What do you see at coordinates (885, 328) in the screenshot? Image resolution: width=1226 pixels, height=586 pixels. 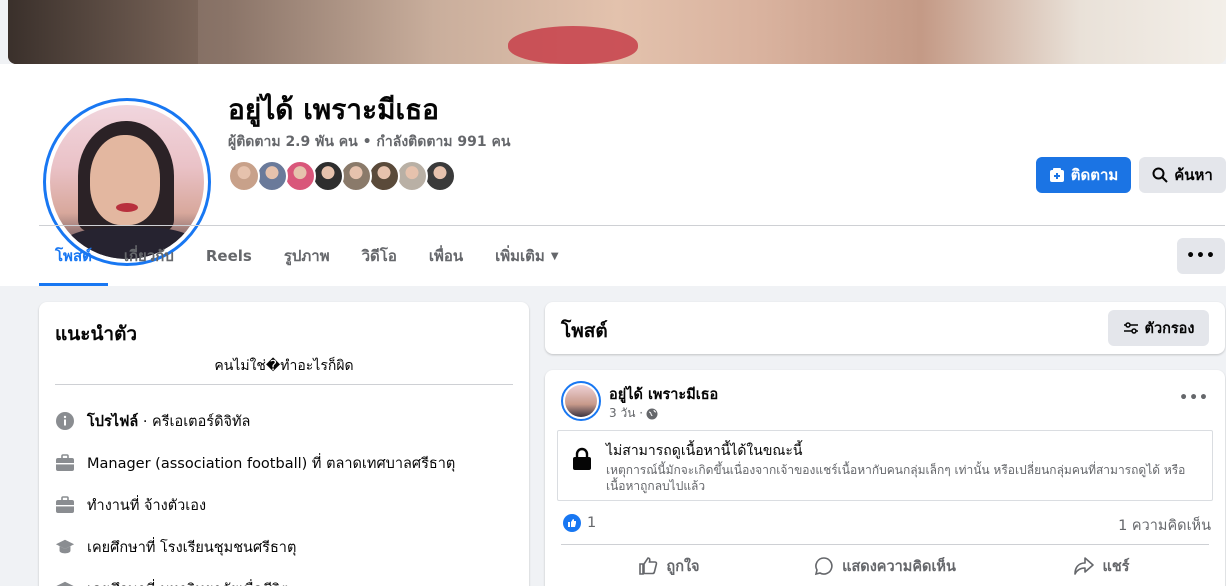 I see `posts-header: โพสต์ ตัวกรอง` at bounding box center [885, 328].